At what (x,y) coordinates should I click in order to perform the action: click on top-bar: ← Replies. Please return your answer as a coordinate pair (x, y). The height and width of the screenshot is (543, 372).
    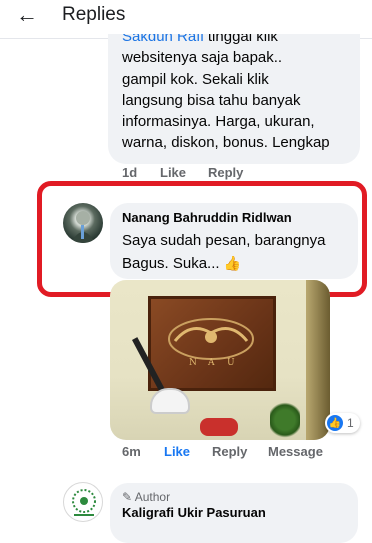
    Looking at the image, I should click on (186, 16).